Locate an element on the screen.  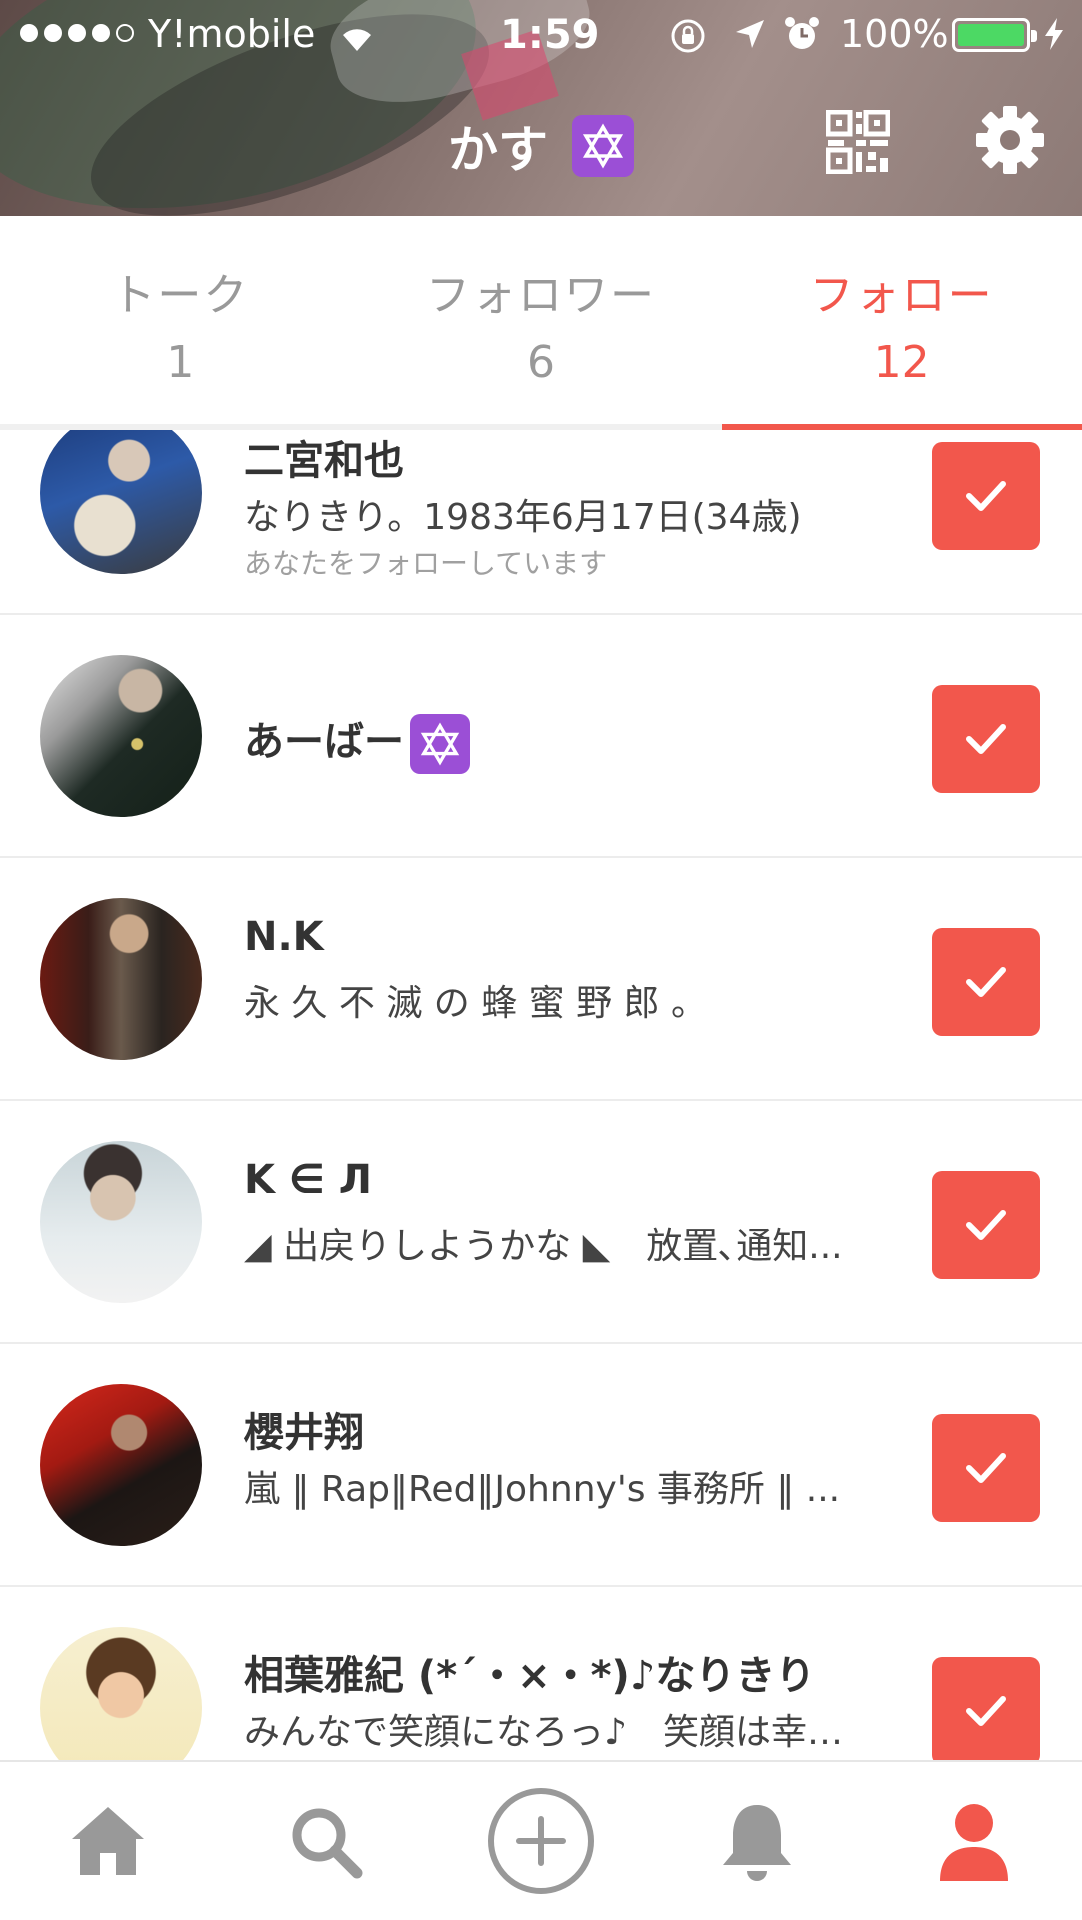
qr-code-icon is located at coordinates (858, 142).